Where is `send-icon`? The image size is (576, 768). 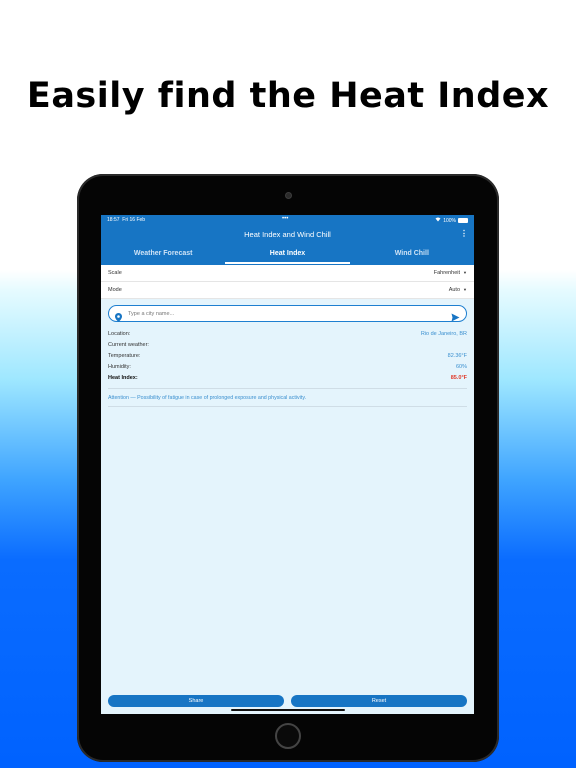 send-icon is located at coordinates (455, 315).